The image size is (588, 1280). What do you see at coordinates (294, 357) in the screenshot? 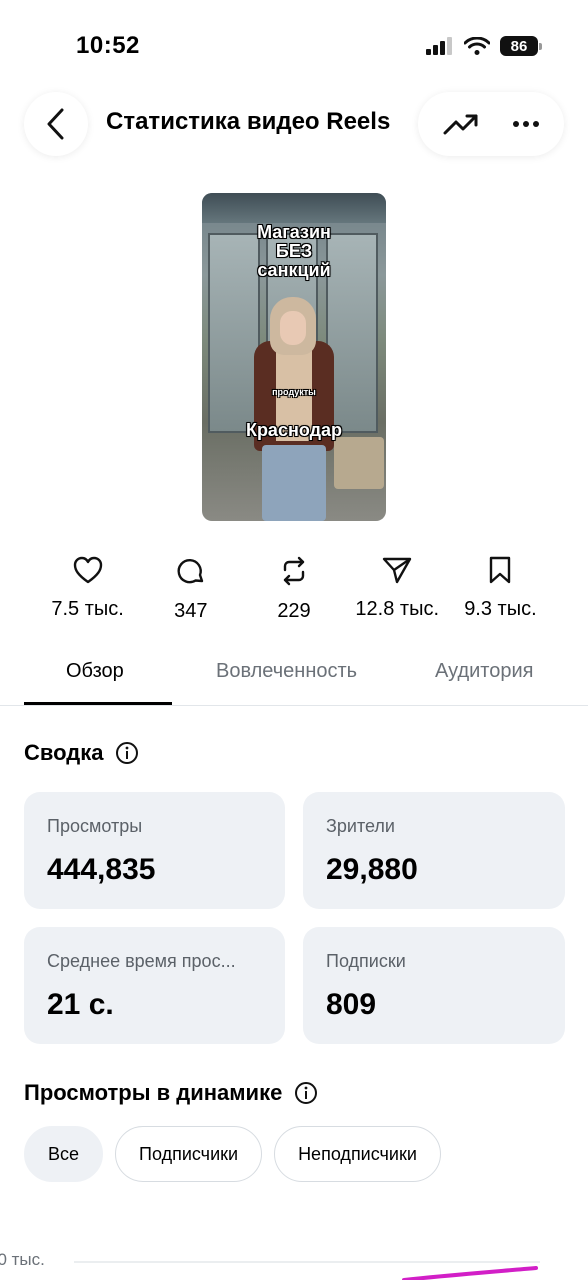
I see `reel-thumbnail: Магазин БЕЗ санкций продукты Краснодар` at bounding box center [294, 357].